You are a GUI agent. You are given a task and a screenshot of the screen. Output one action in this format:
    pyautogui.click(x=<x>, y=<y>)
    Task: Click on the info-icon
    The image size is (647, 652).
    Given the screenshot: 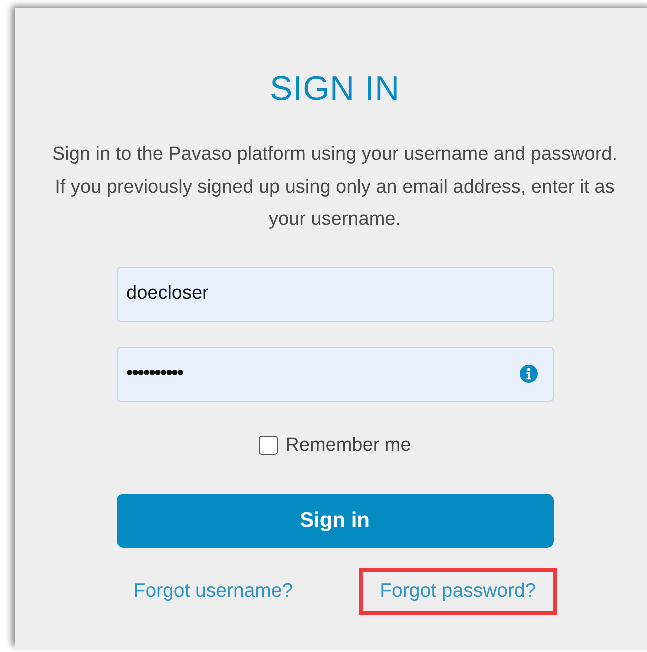 What is the action you would take?
    pyautogui.click(x=529, y=373)
    